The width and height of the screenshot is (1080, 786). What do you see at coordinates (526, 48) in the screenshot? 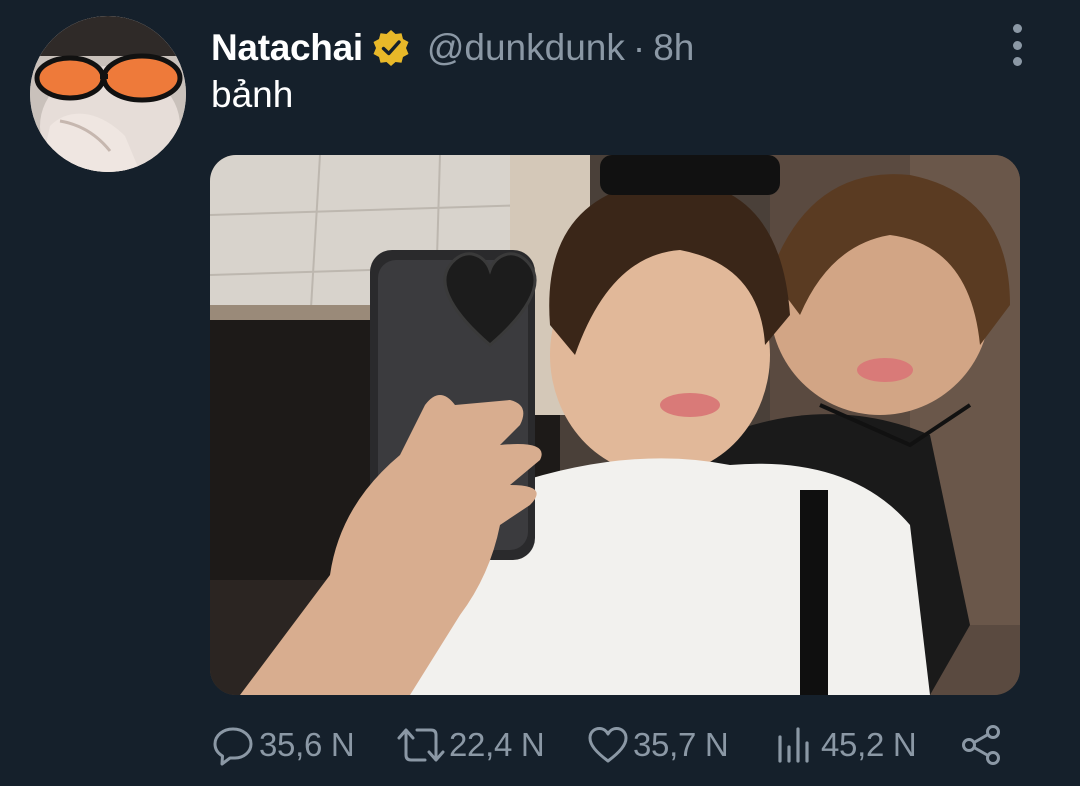
I see `author-handle: @dunkdunk` at bounding box center [526, 48].